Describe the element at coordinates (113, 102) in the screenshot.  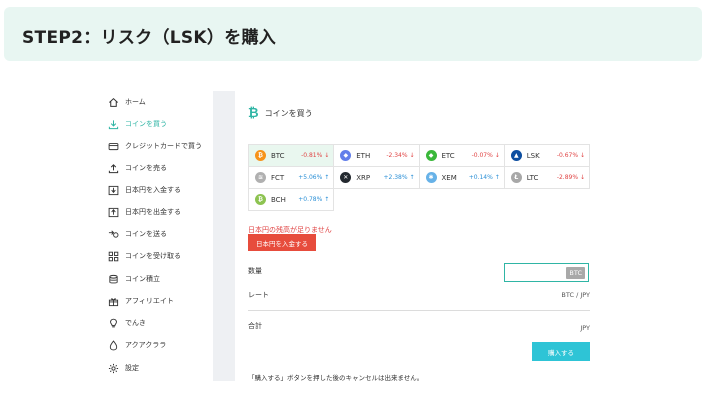
I see `home-icon` at that location.